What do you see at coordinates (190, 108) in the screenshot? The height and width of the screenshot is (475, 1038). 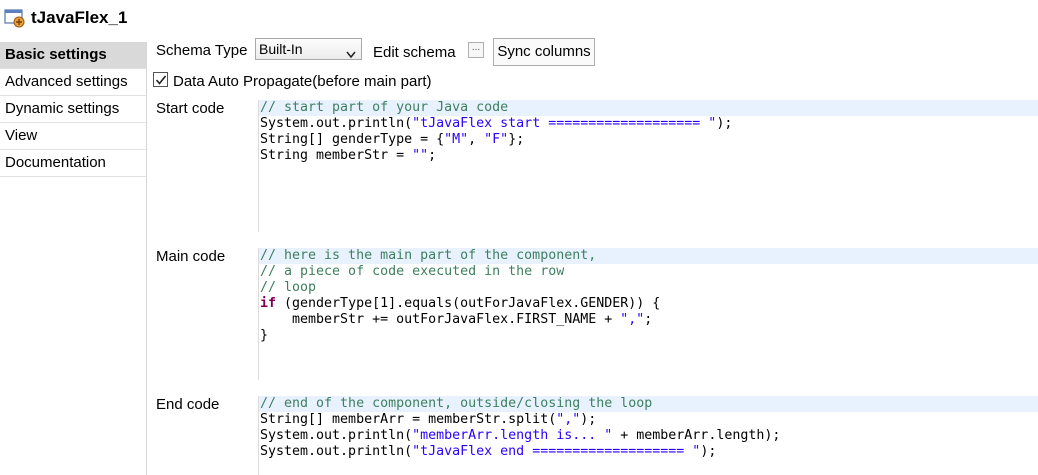 I see `start-code-label: Start code` at bounding box center [190, 108].